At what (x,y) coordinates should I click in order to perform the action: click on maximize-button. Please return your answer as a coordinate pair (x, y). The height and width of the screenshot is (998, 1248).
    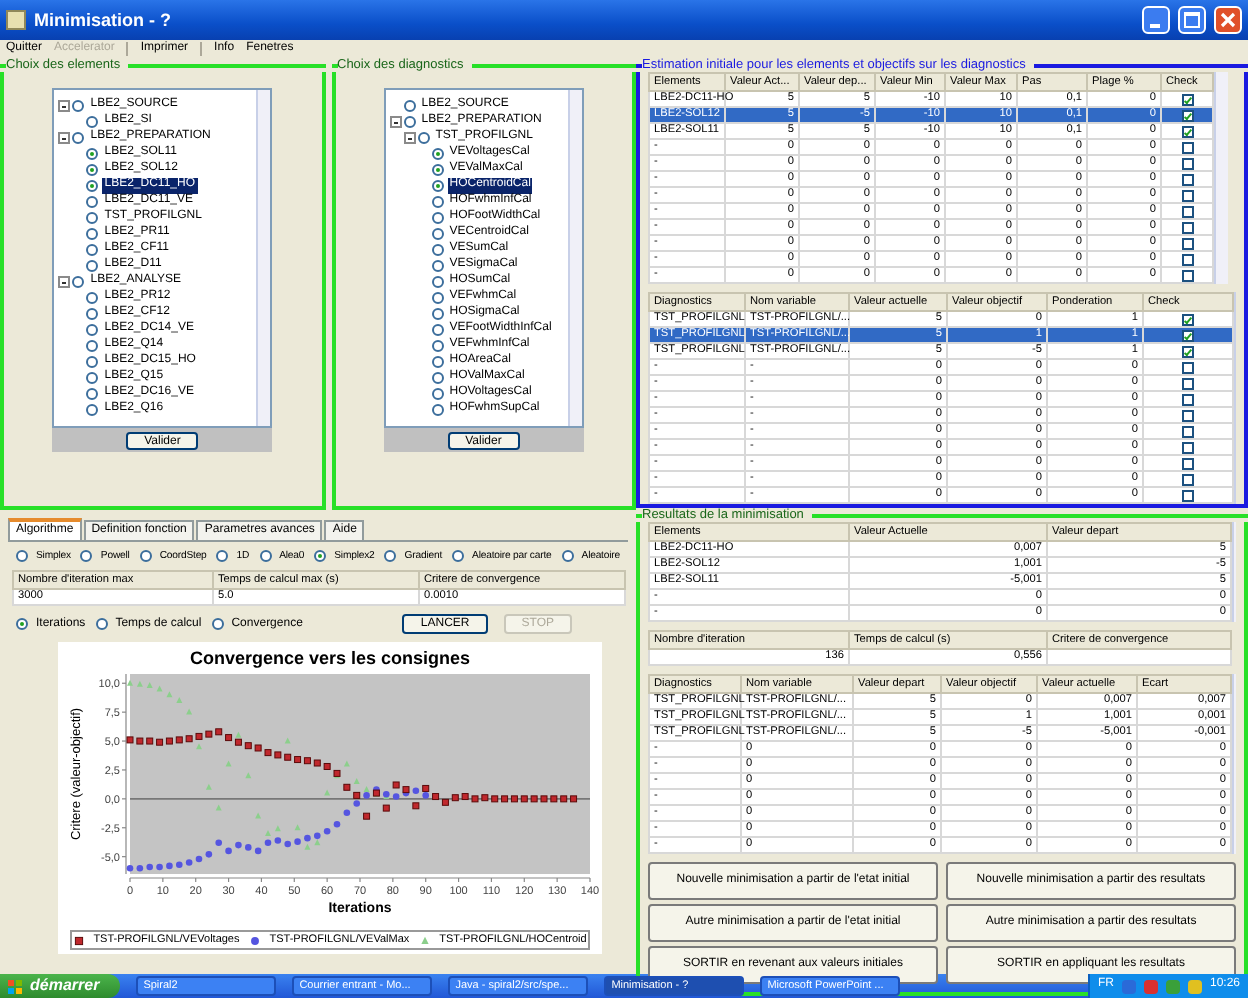
    Looking at the image, I should click on (1192, 20).